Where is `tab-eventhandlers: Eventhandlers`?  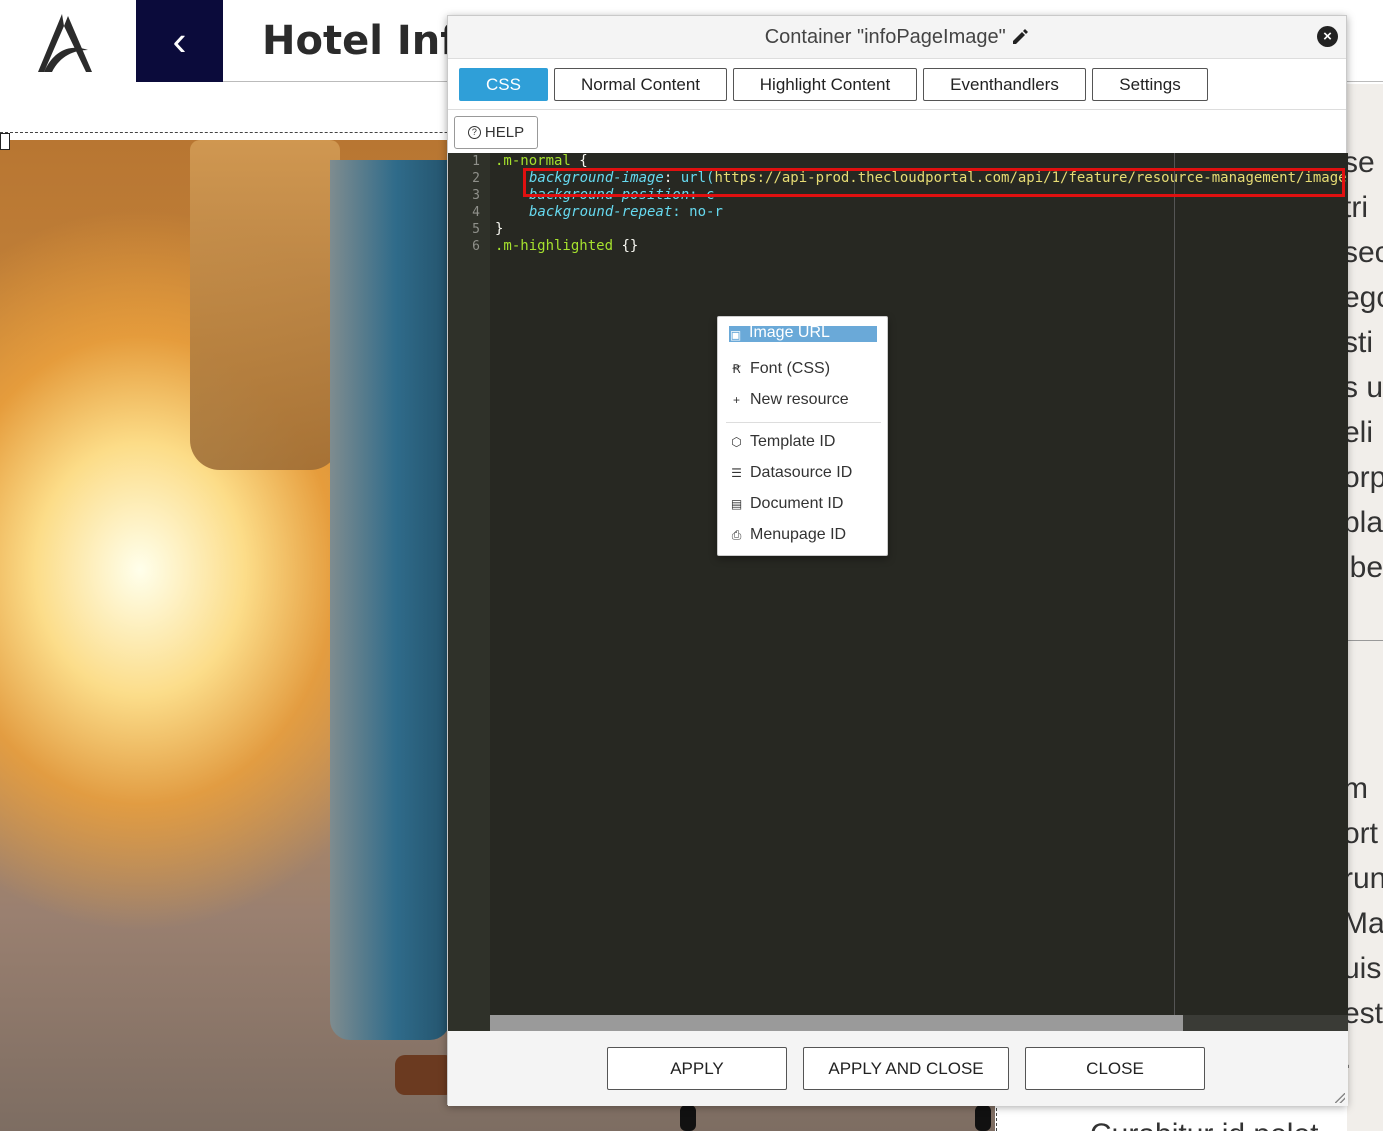
tab-eventhandlers: Eventhandlers is located at coordinates (1004, 84).